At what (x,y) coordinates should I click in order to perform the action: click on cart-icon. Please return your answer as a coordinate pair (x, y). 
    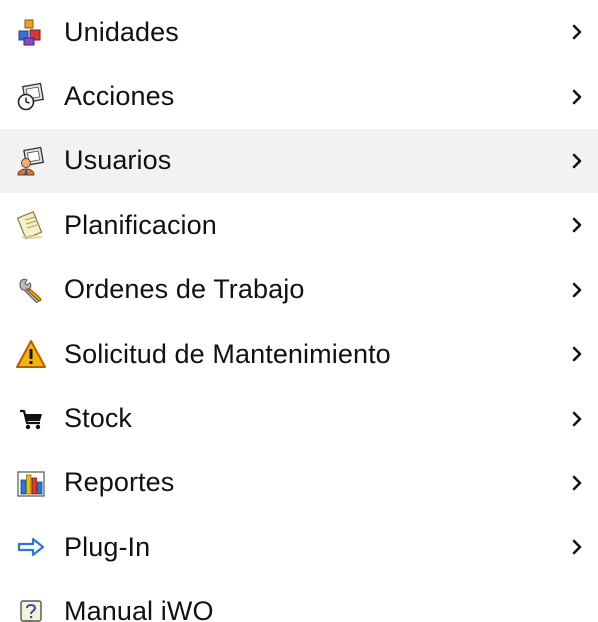
    Looking at the image, I should click on (31, 419).